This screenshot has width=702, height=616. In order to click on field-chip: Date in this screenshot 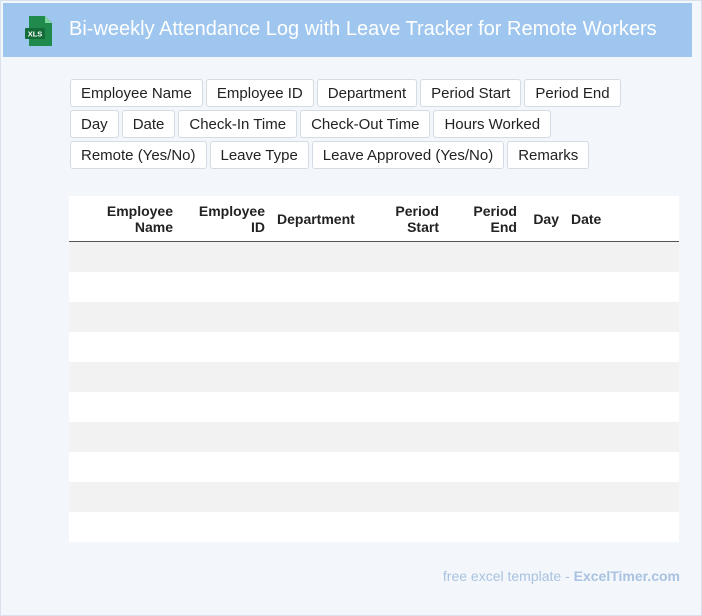, I will do `click(148, 124)`.